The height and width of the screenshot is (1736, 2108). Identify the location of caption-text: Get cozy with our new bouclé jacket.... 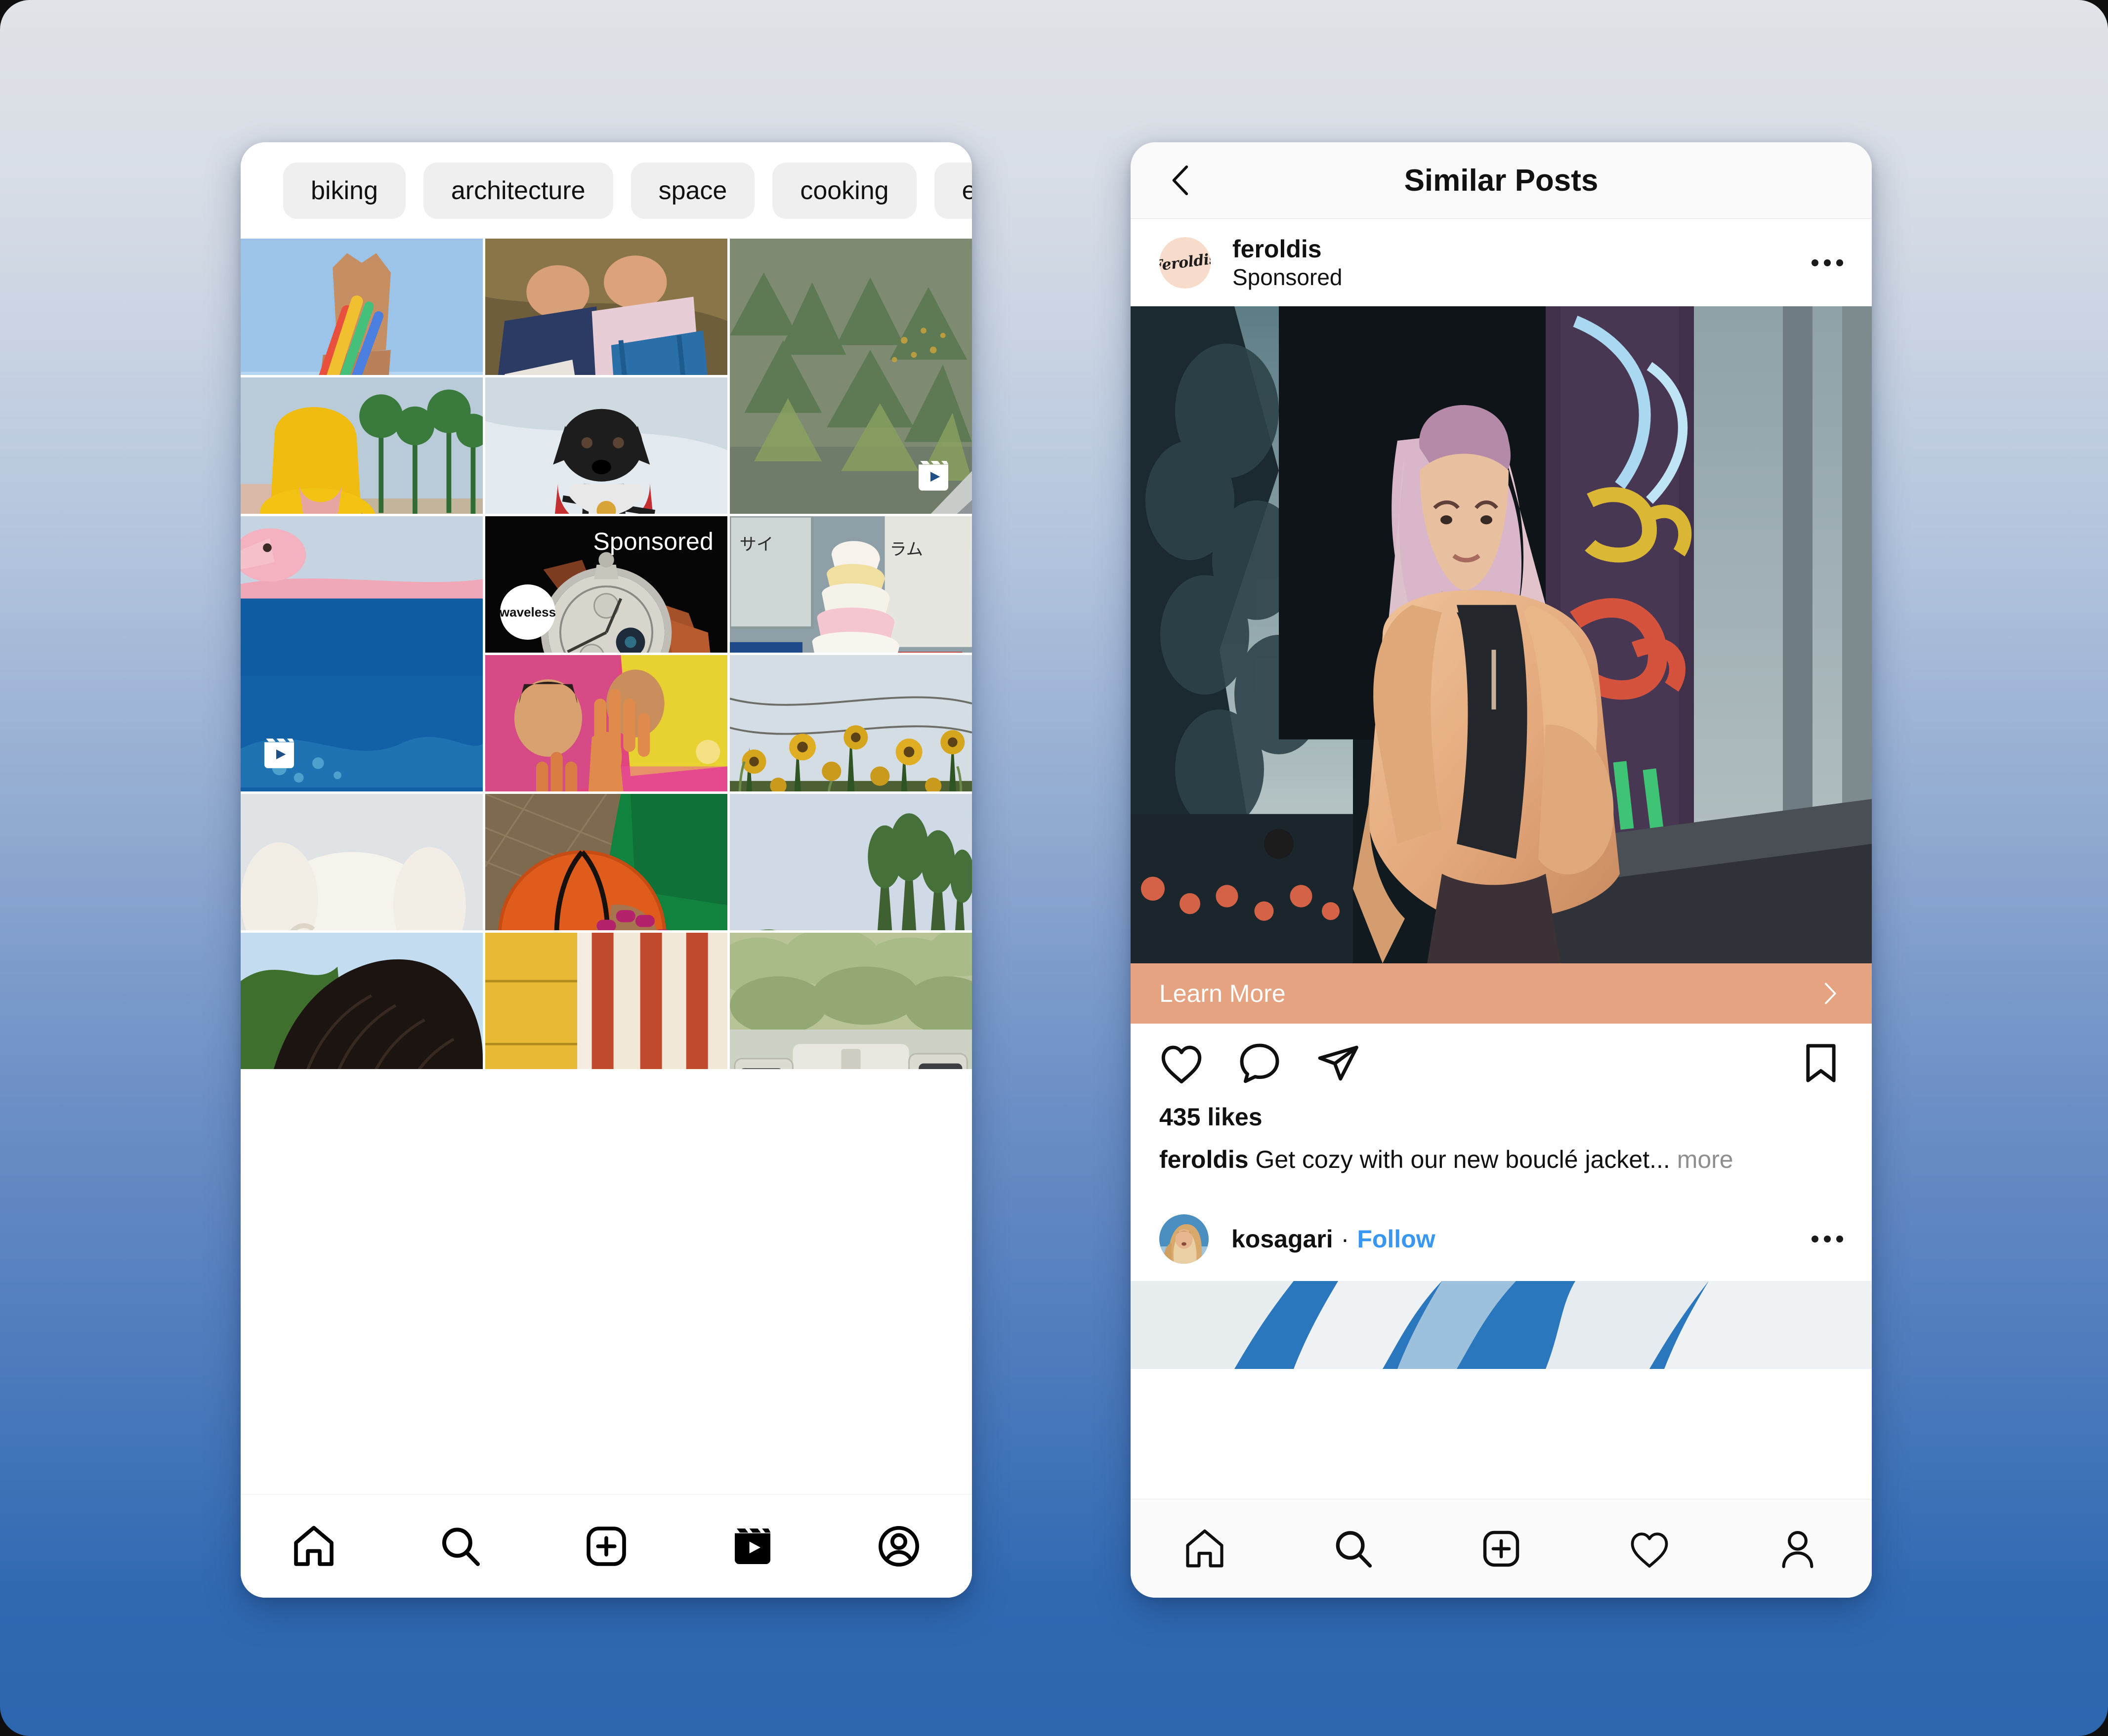
(1462, 1160).